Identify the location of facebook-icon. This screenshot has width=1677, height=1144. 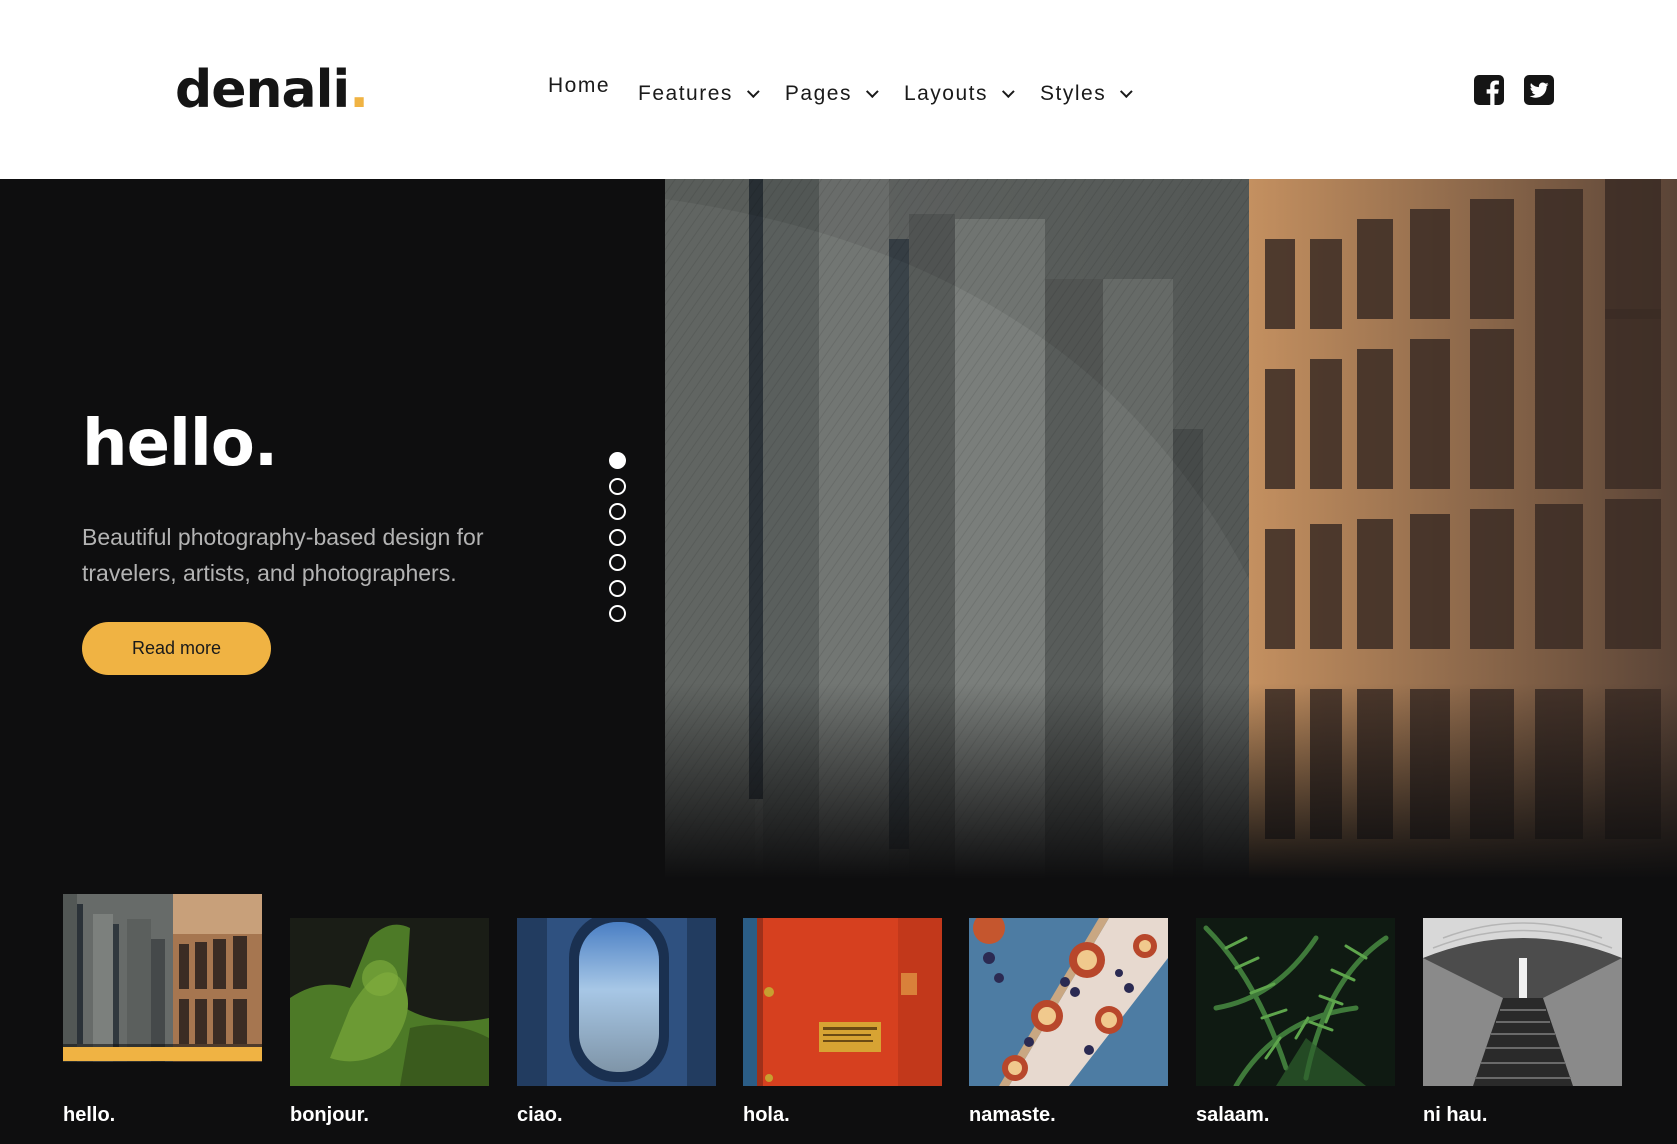
(1489, 90).